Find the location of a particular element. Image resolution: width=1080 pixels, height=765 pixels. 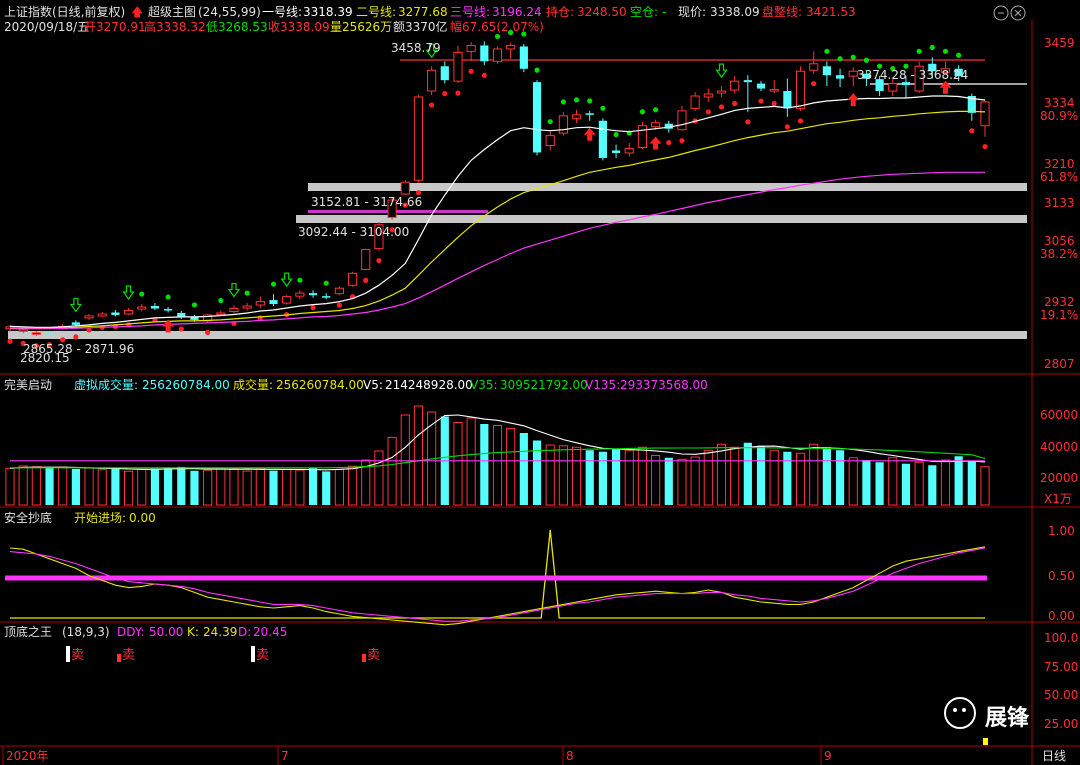

quote-close: 收3338.09 is located at coordinates (299, 27).